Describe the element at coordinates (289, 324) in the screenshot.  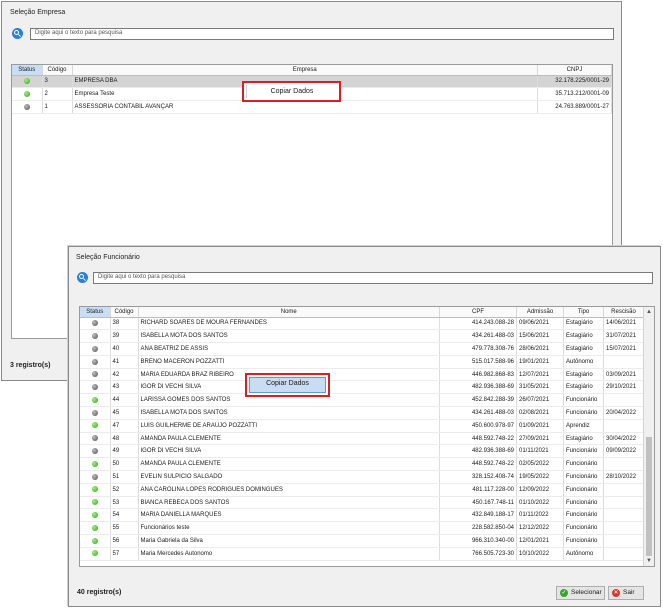
I see `nome-cell: RICHARD SOARES DE MOURA FERNANDES` at that location.